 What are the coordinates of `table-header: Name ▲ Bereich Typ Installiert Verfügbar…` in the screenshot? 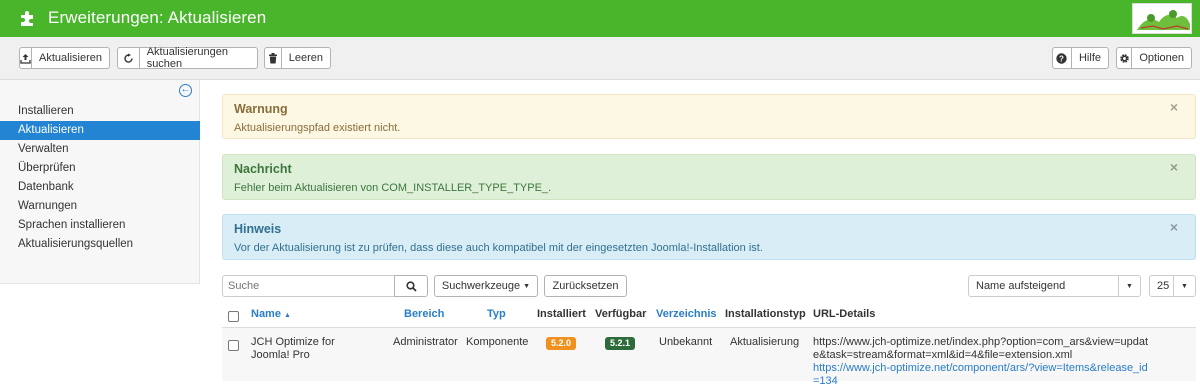 It's located at (709, 315).